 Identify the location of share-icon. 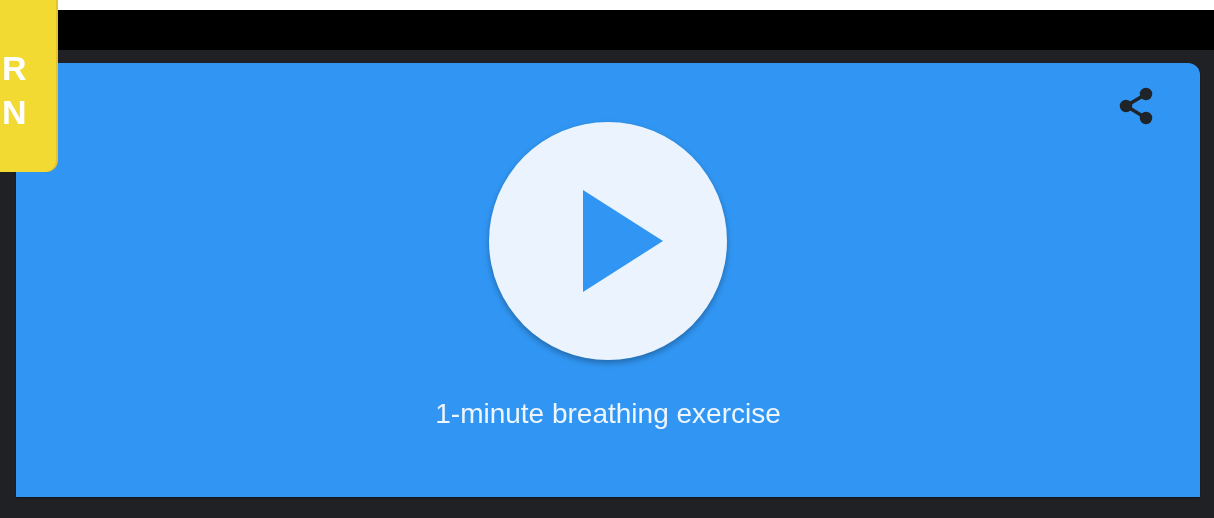
(1136, 106).